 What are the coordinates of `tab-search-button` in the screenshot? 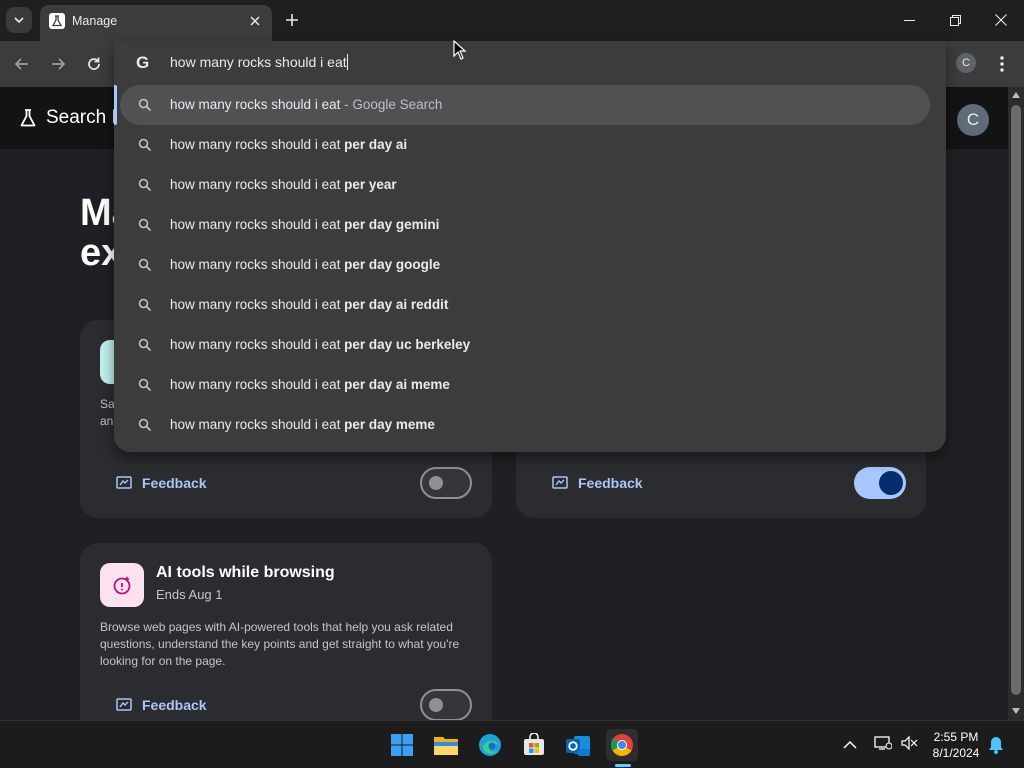 It's located at (19, 20).